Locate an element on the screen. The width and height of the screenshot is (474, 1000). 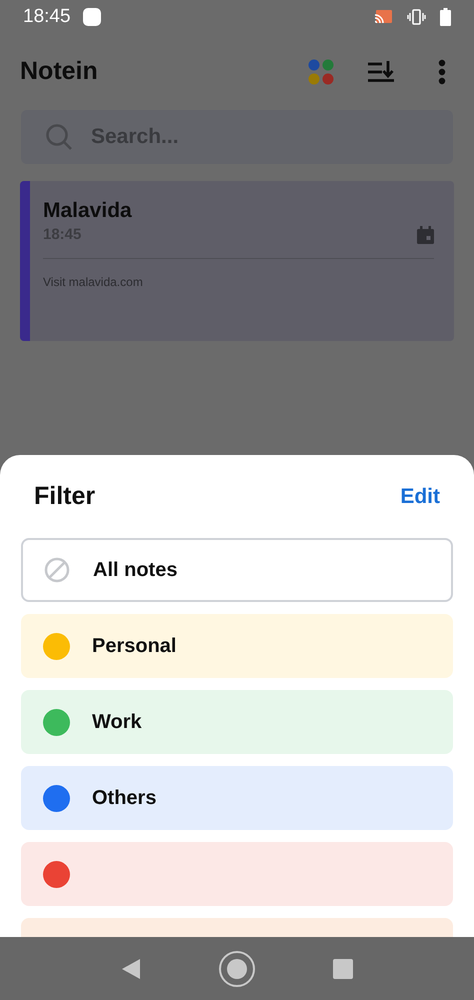
filter-item: Others is located at coordinates (237, 798).